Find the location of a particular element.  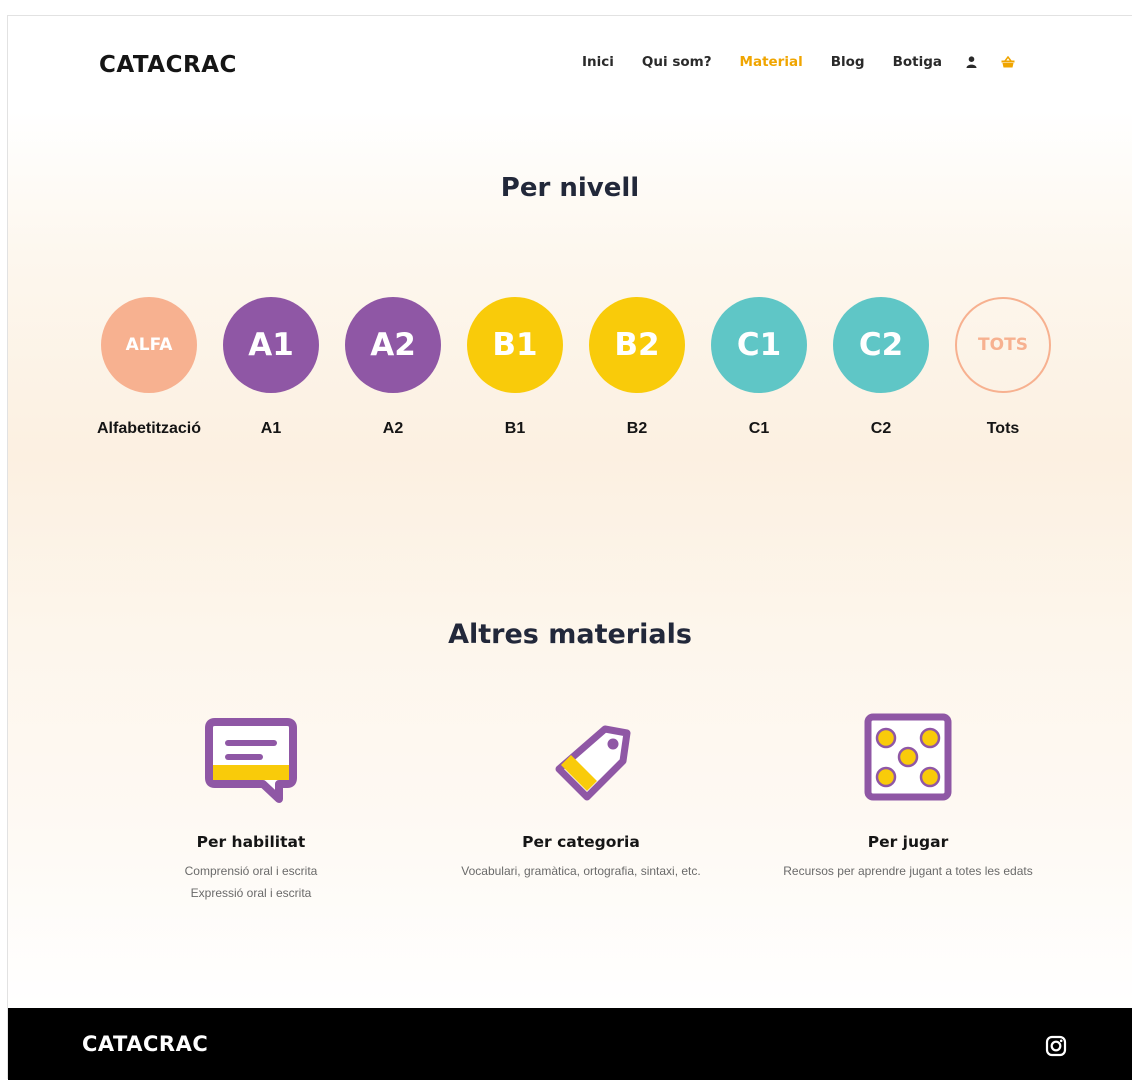

level-badge-a2: A2 is located at coordinates (393, 345).